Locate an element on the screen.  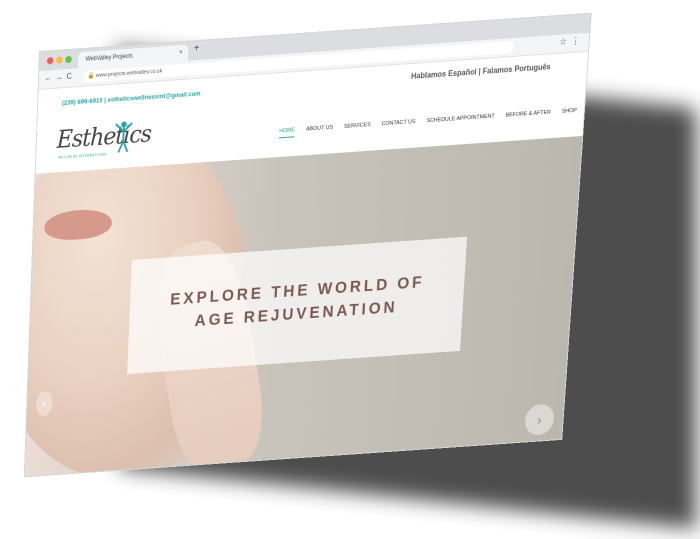
nav-contact-us: CONTACT US is located at coordinates (398, 123).